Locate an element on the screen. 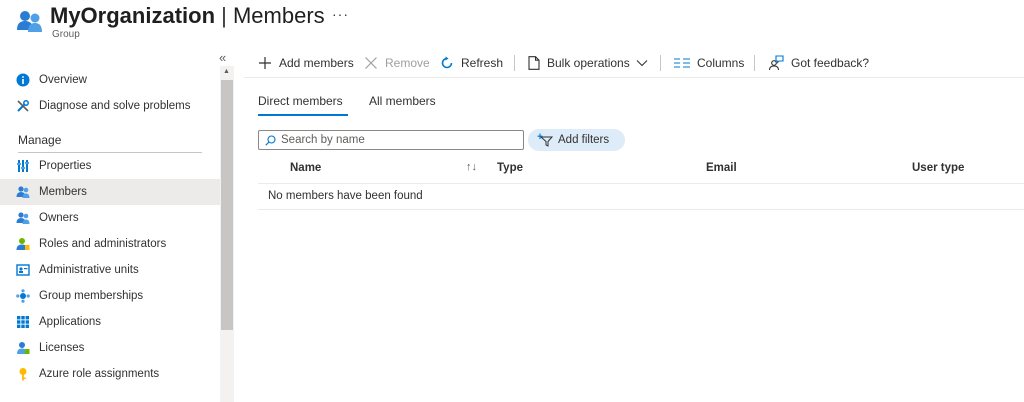  sidebar-item-label: Overview is located at coordinates (63, 80).